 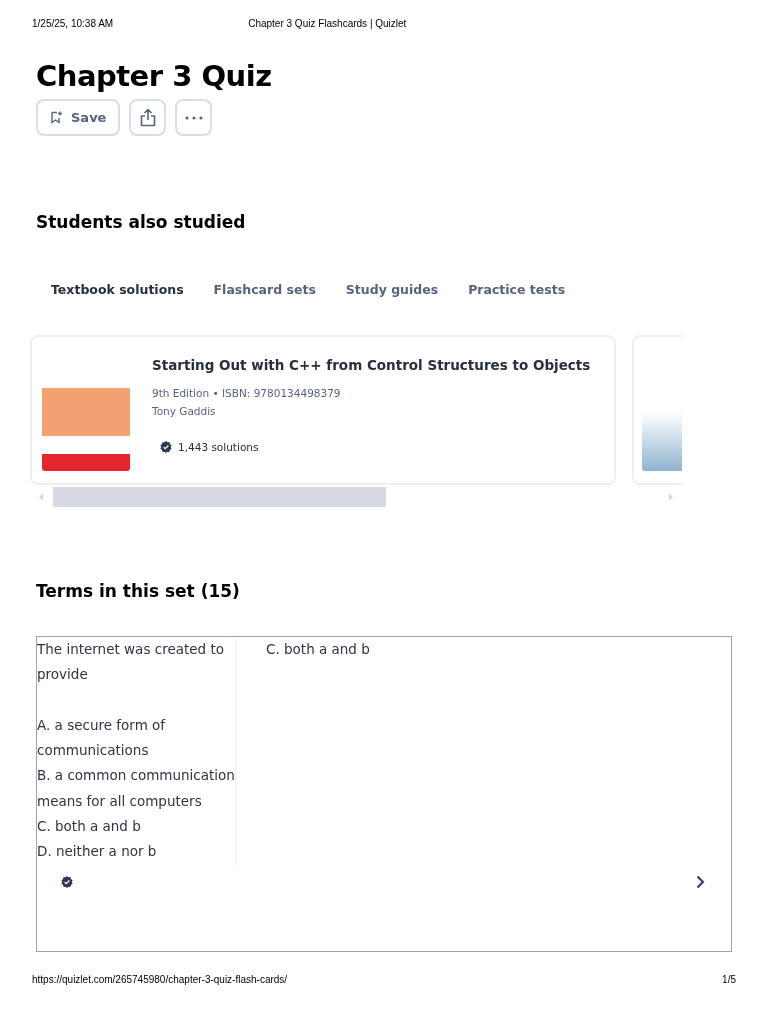 I want to click on section-heading: Terms in this set (15), so click(x=138, y=591).